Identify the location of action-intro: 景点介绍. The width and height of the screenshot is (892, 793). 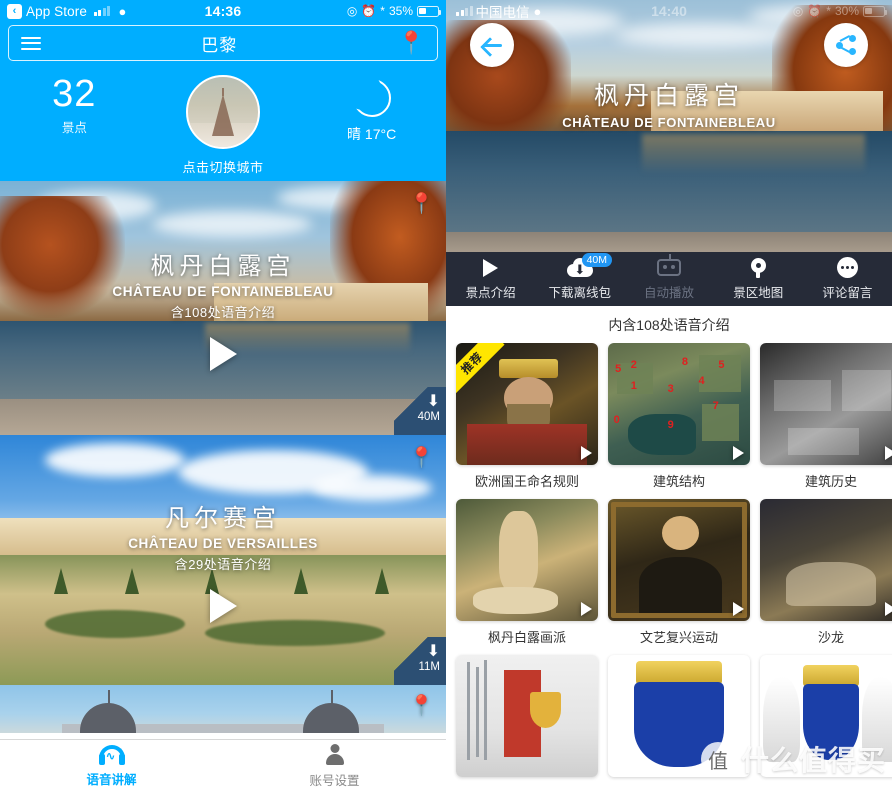
(490, 279).